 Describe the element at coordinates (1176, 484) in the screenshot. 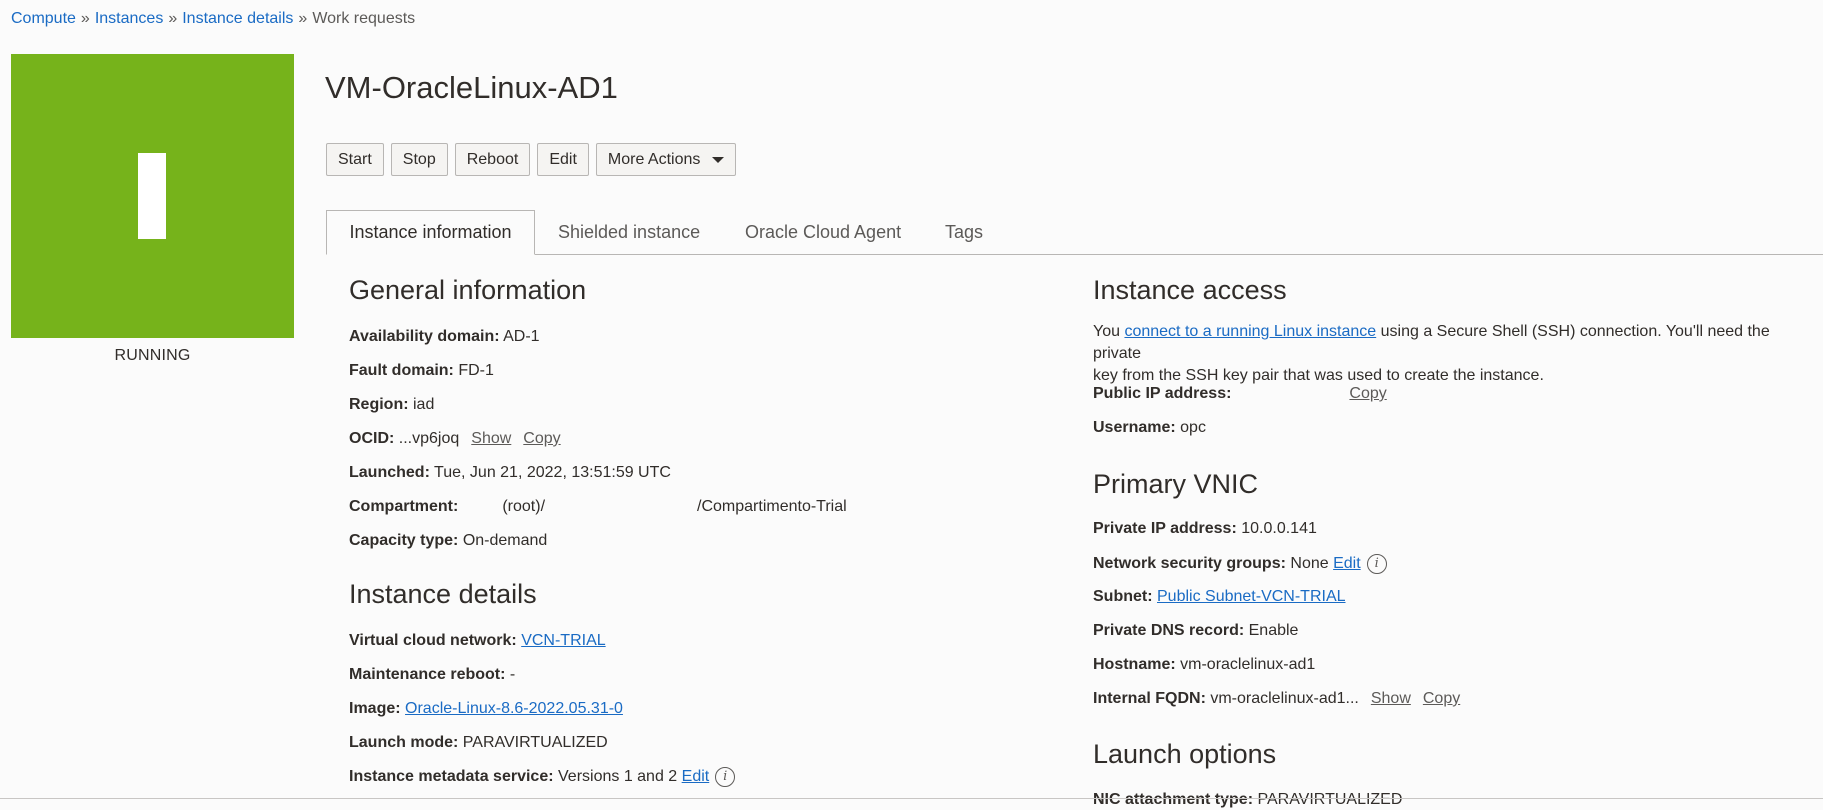

I see `primary-vnic-heading: Primary VNIC` at that location.